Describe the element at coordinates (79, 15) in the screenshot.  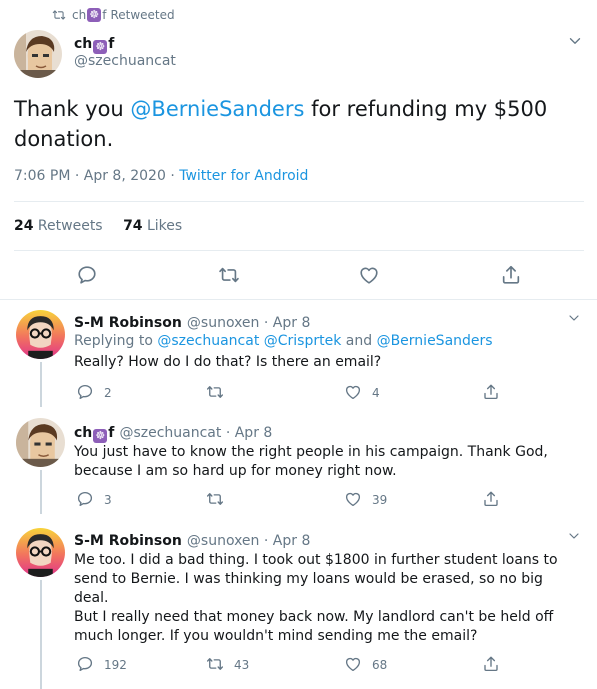
I see `retweeter-name-pre: ch` at that location.